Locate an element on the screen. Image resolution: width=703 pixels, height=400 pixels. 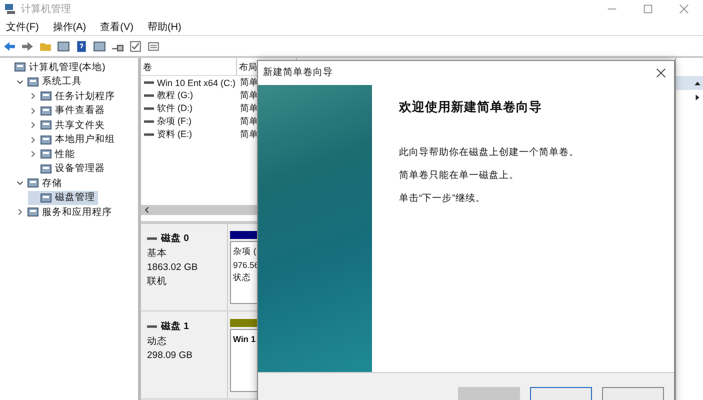
tree-item: 系统工具 is located at coordinates (50, 81).